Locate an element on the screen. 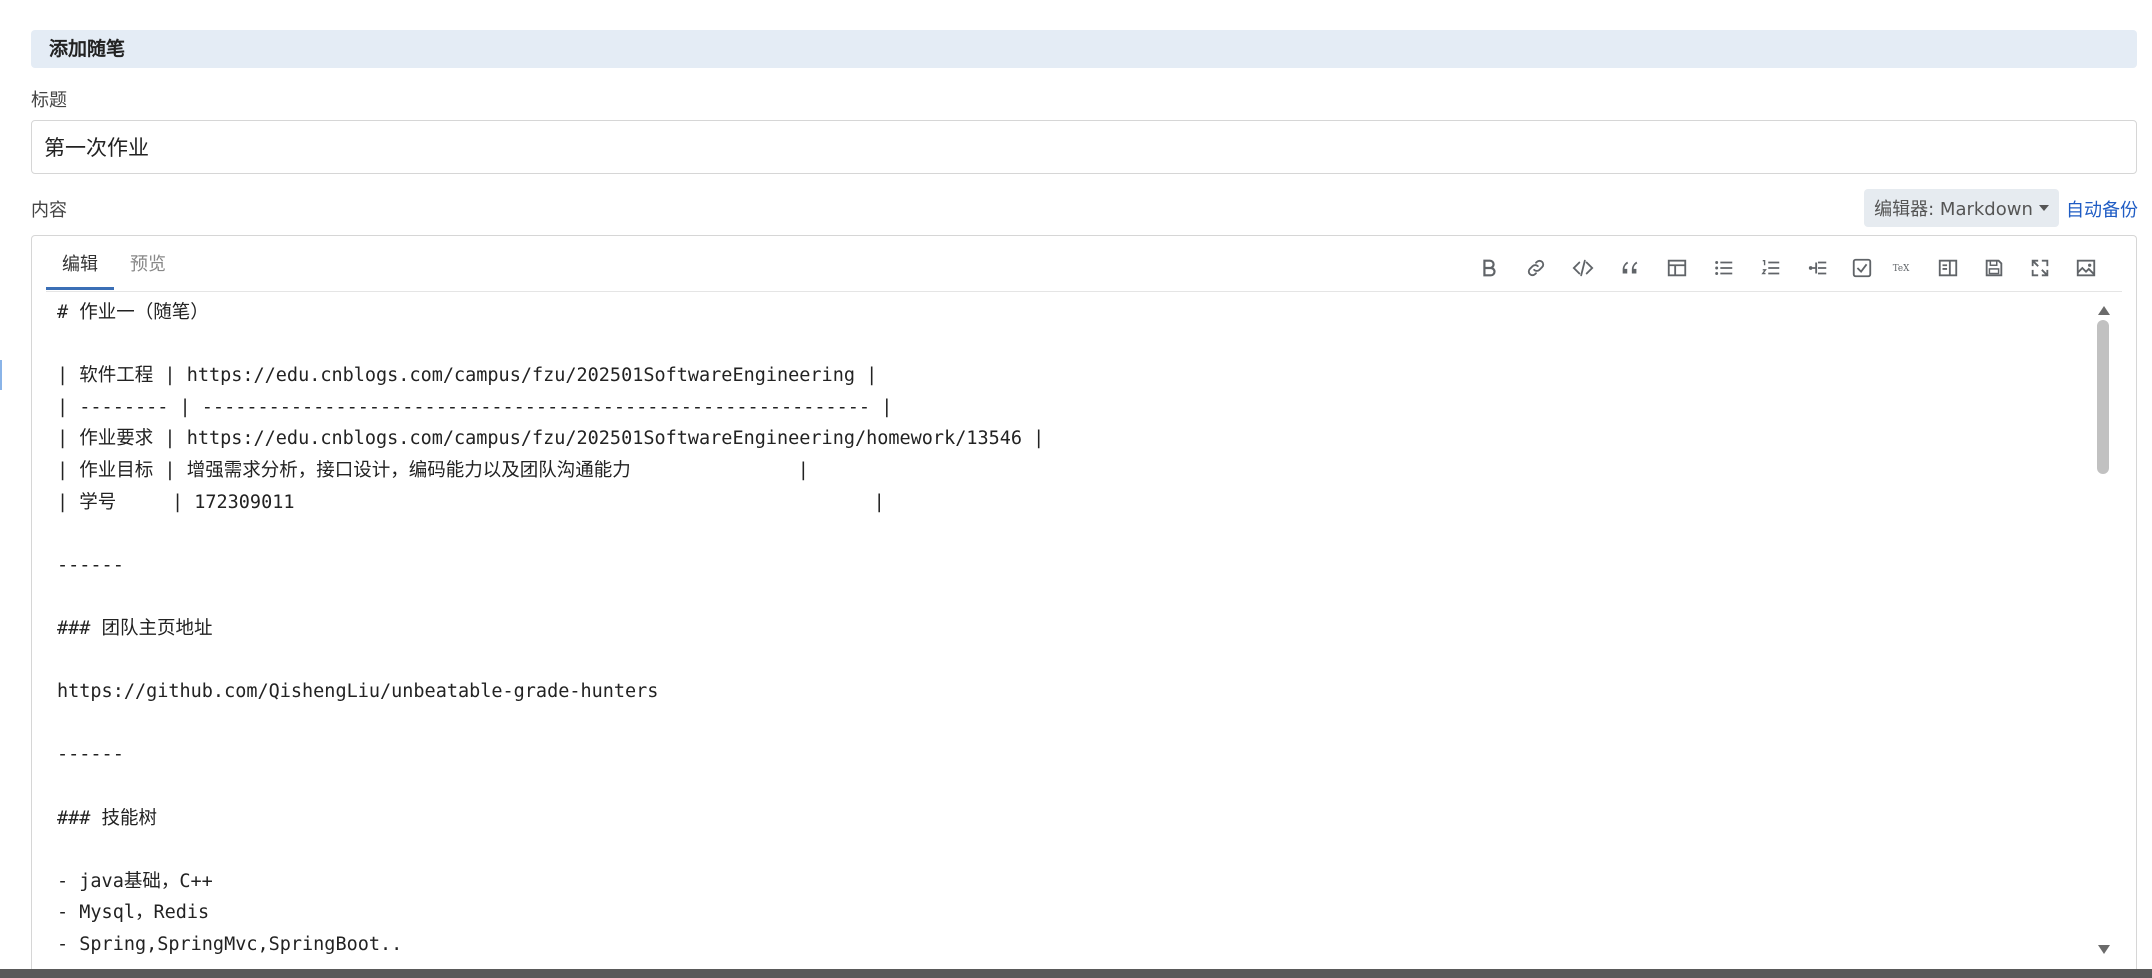 The width and height of the screenshot is (2152, 978). side-by-side-icon is located at coordinates (1948, 268).